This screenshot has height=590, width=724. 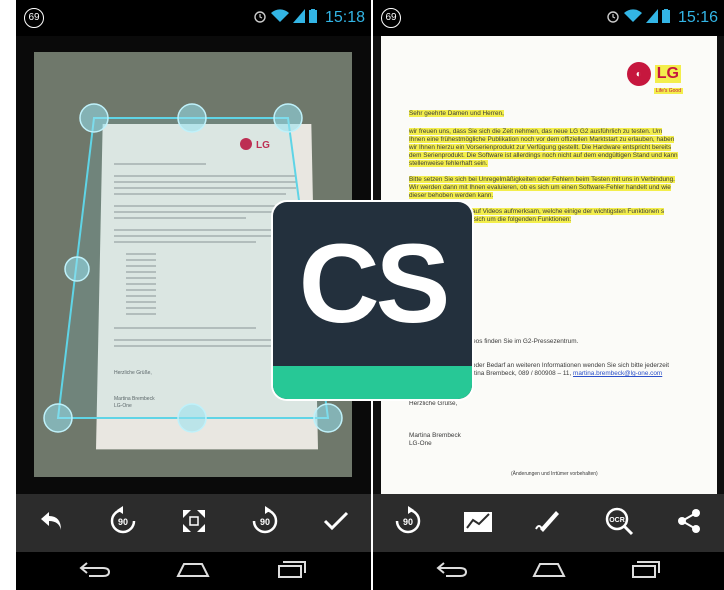 I want to click on annotate-button, so click(x=548, y=523).